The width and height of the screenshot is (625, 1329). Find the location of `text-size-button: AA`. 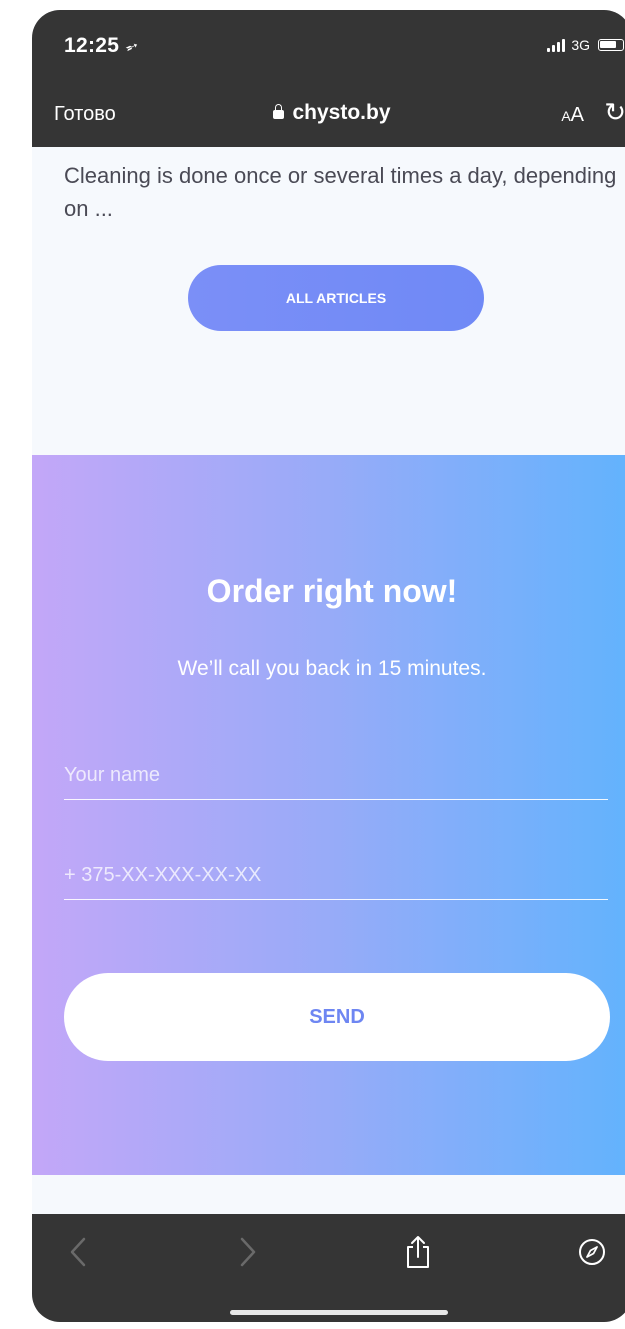

text-size-button: AA is located at coordinates (572, 115).